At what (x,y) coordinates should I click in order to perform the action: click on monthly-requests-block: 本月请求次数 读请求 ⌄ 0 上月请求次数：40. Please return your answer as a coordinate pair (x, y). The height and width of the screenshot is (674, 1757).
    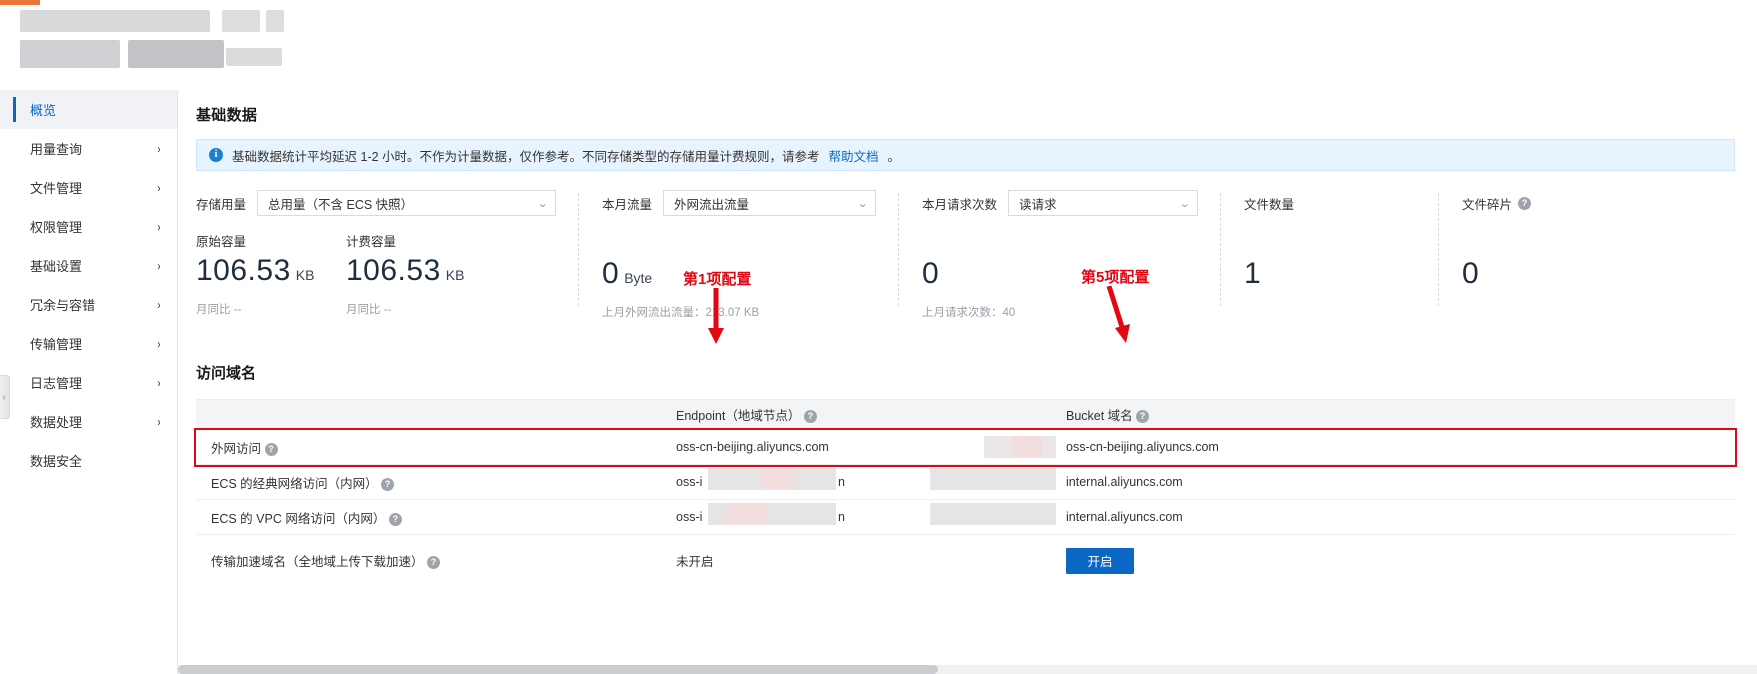
    Looking at the image, I should click on (1059, 254).